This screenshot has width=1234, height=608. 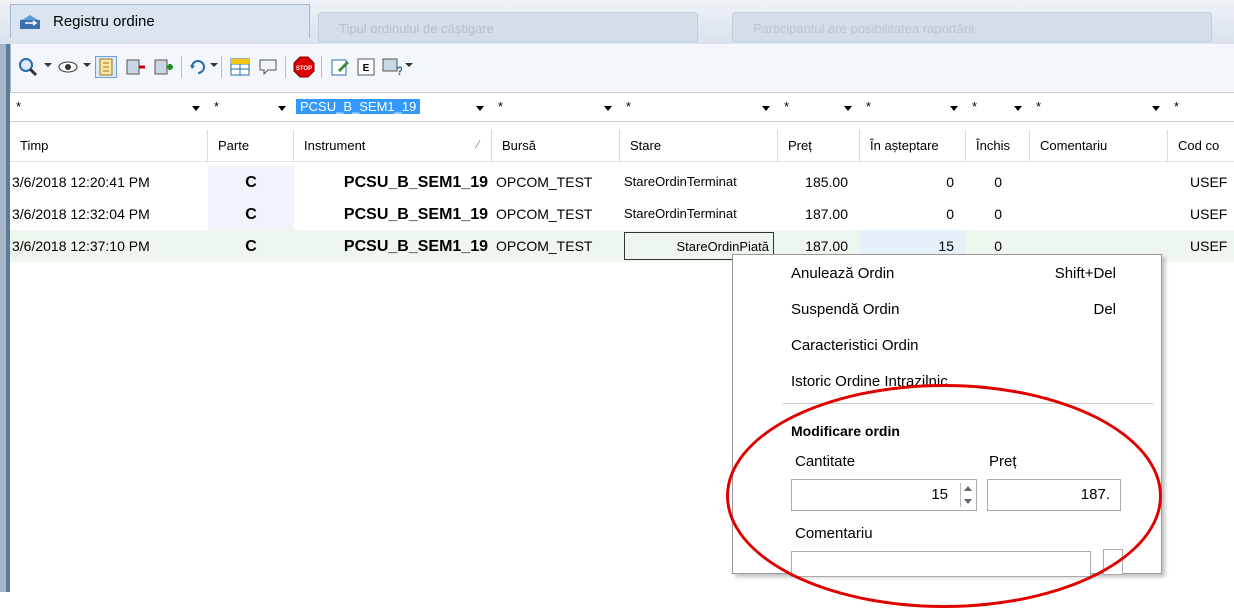 What do you see at coordinates (834, 533) in the screenshot?
I see `comment-label: Comentariu` at bounding box center [834, 533].